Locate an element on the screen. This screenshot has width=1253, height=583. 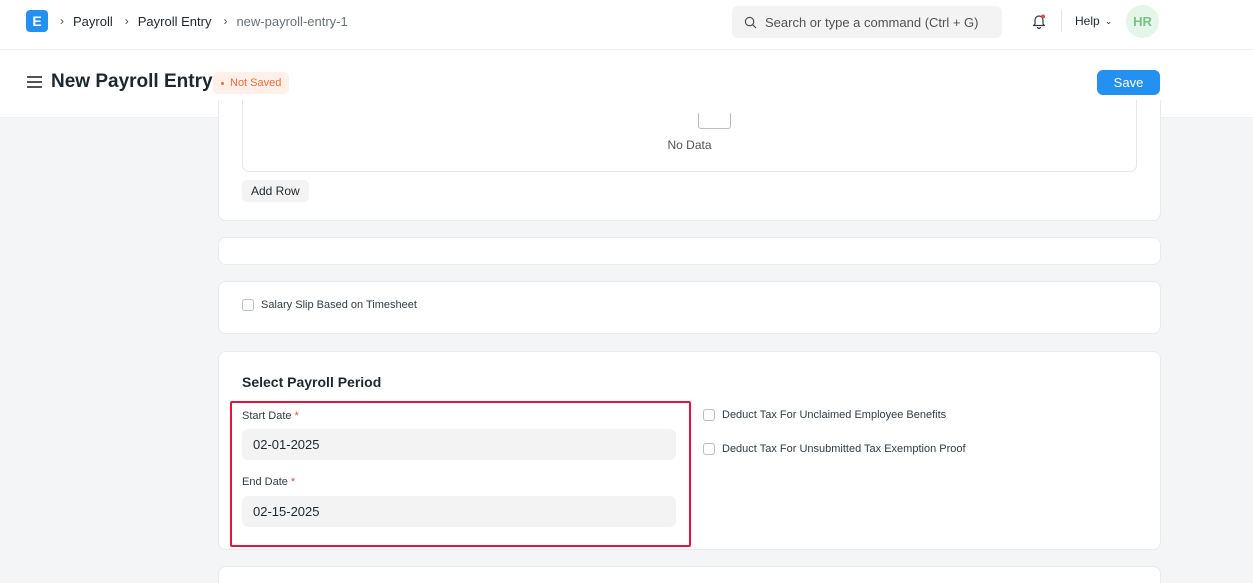
save-button: Save is located at coordinates (1128, 82).